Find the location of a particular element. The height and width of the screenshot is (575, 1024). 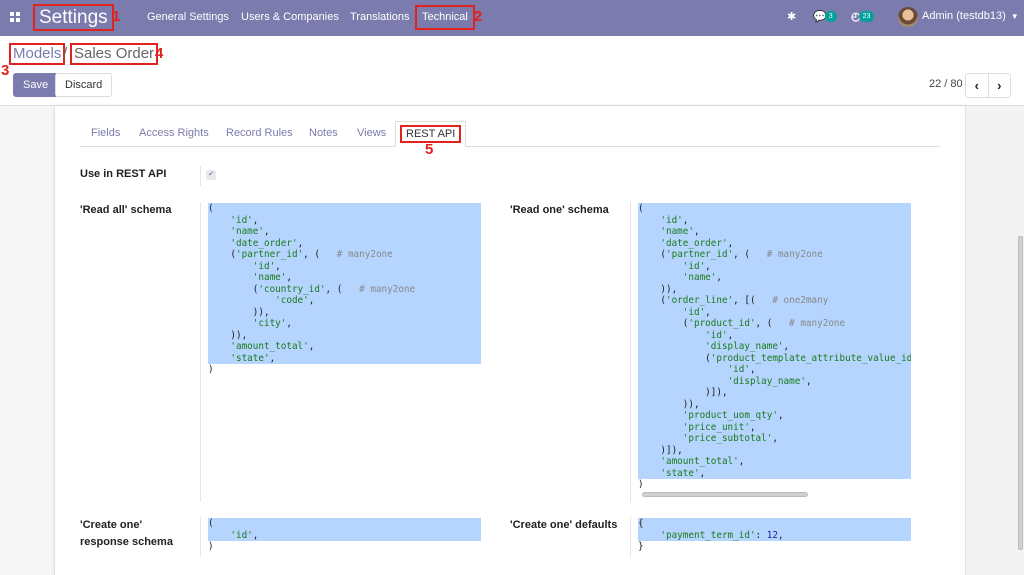

user-menu: Admin (testdb13) ▼ is located at coordinates (970, 16).